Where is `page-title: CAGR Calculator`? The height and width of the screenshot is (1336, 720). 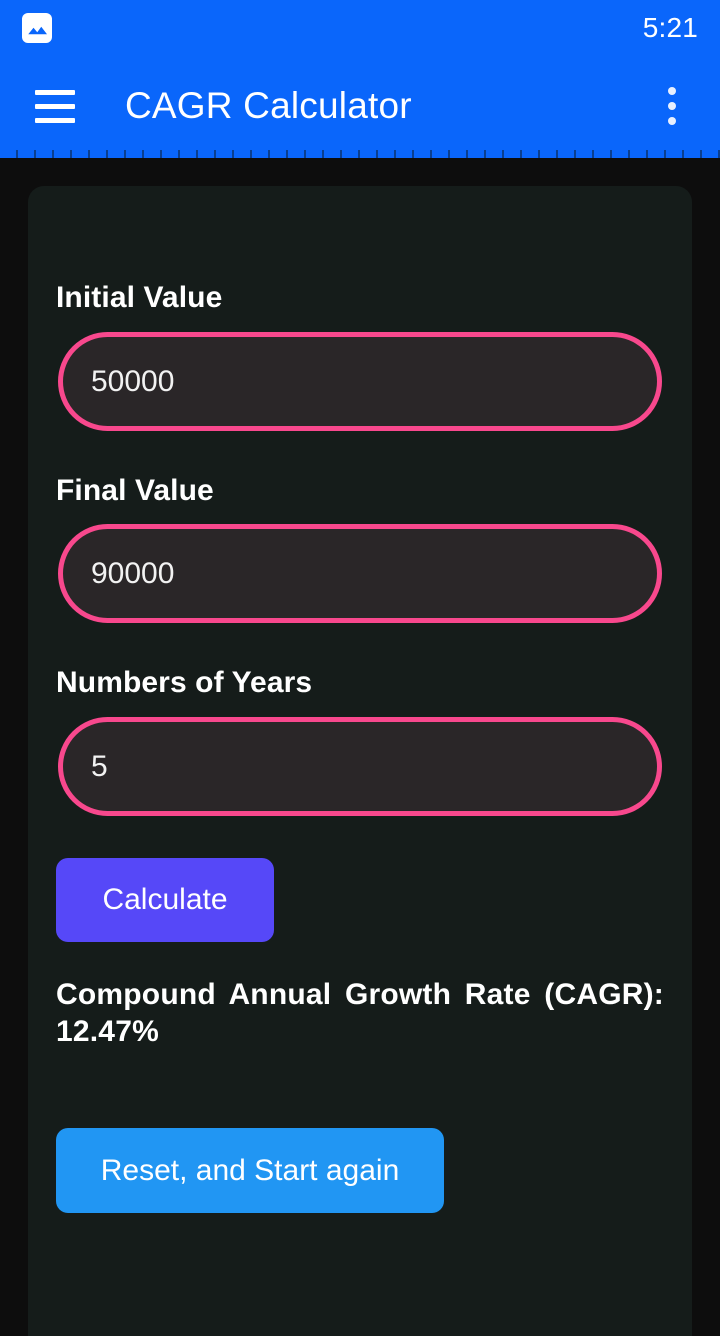 page-title: CAGR Calculator is located at coordinates (268, 105).